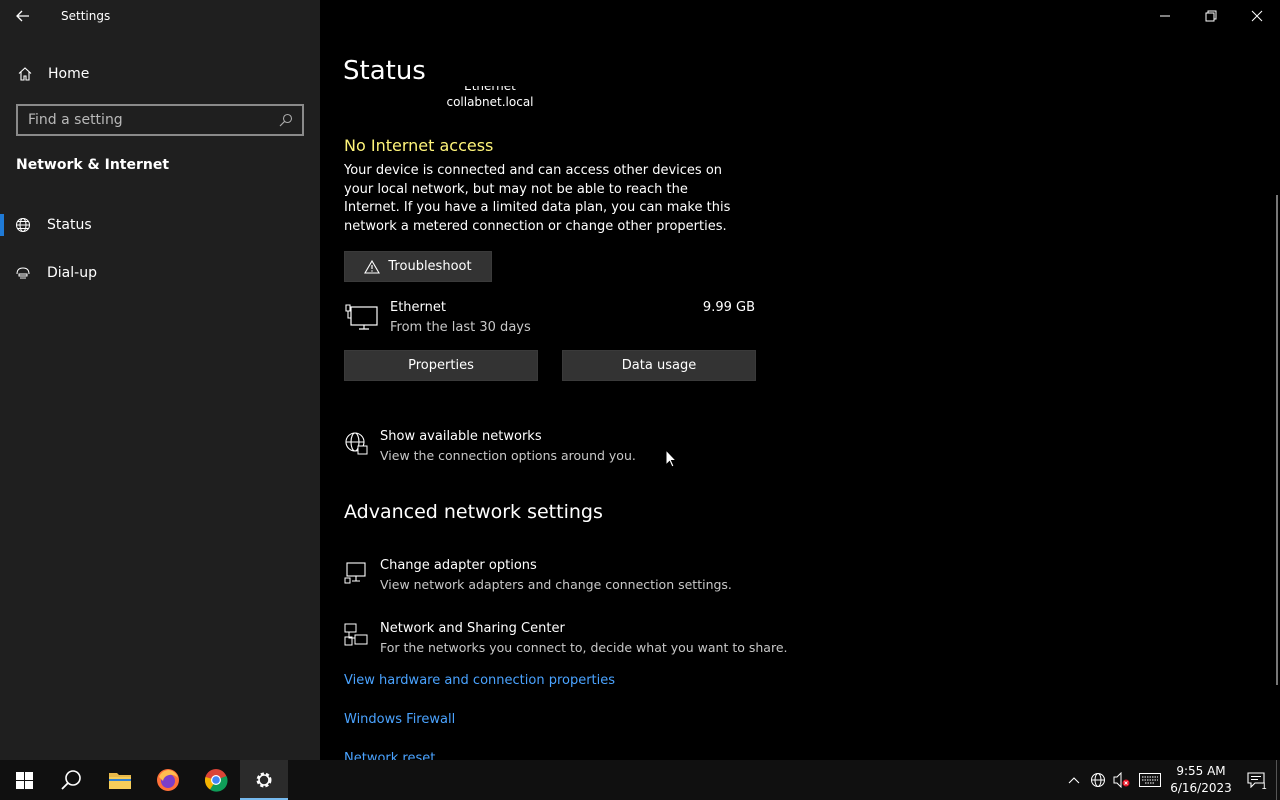  I want to click on home-nav-item: Home, so click(160, 74).